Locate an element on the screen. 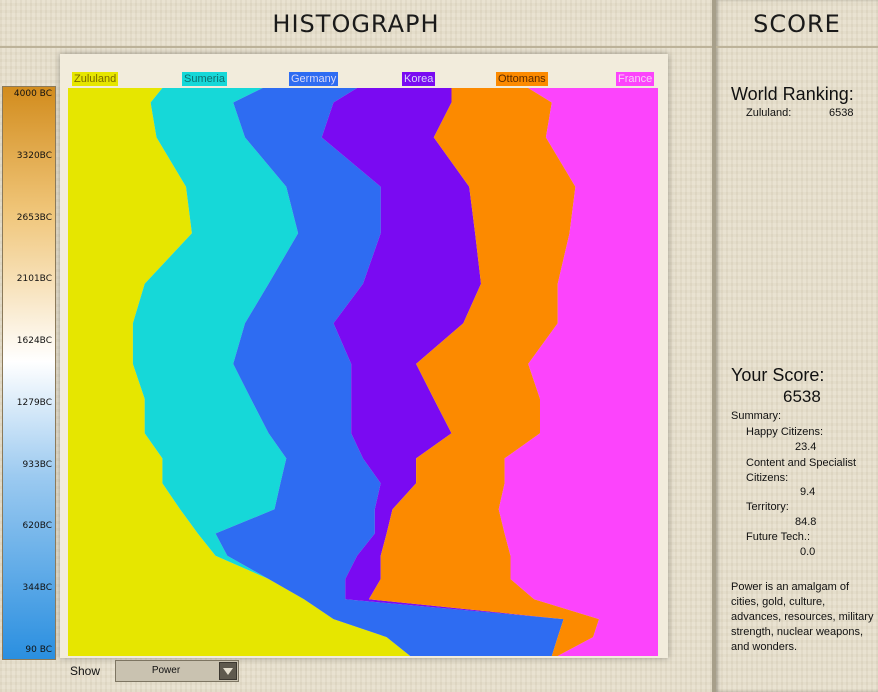 The image size is (878, 692). timeline-tick-label: 620BC is located at coordinates (37, 526).